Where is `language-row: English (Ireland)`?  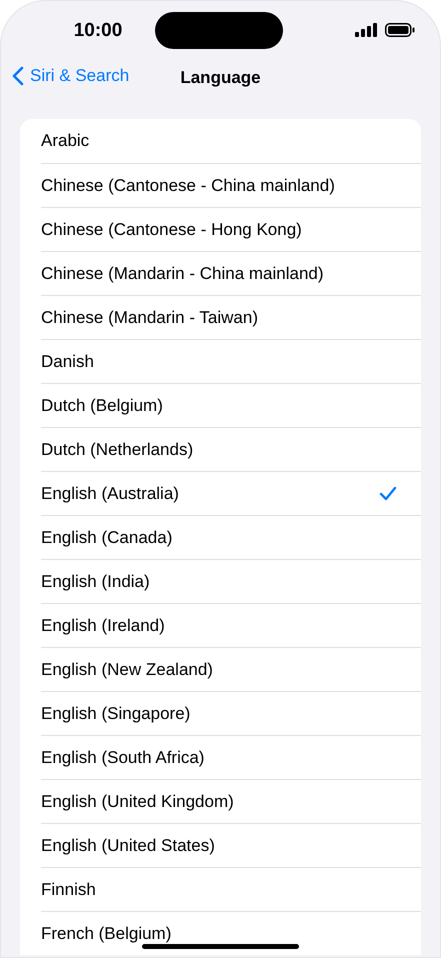
language-row: English (Ireland) is located at coordinates (231, 625).